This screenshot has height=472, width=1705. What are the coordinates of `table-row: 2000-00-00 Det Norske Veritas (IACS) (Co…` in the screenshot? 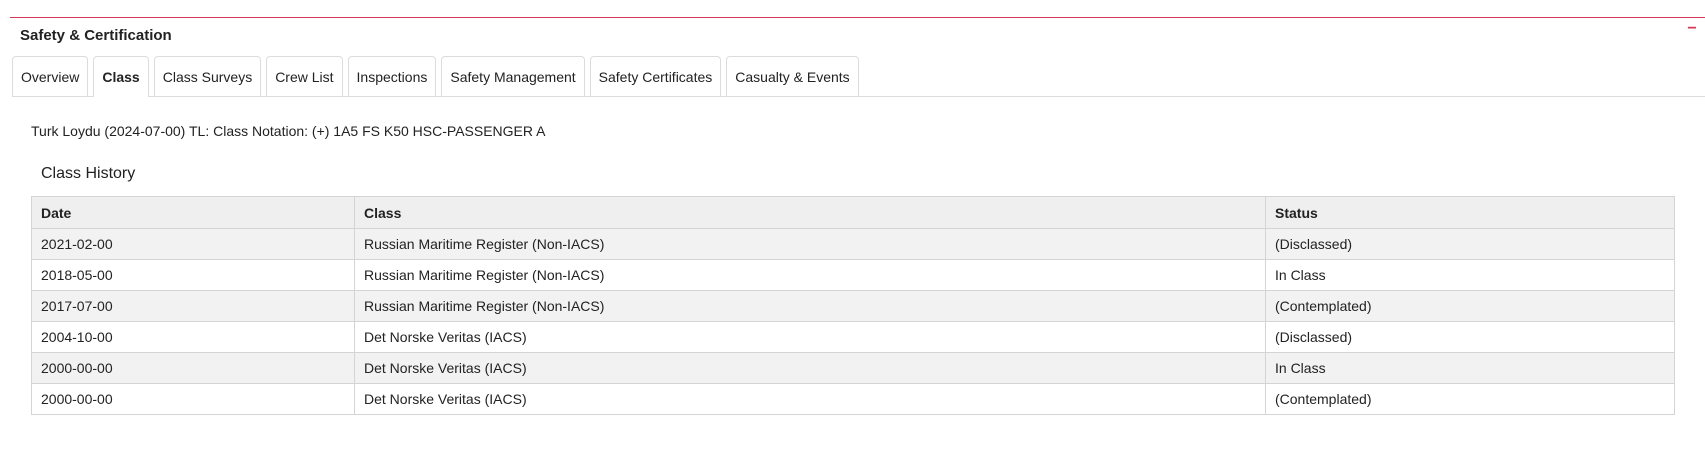 It's located at (853, 399).